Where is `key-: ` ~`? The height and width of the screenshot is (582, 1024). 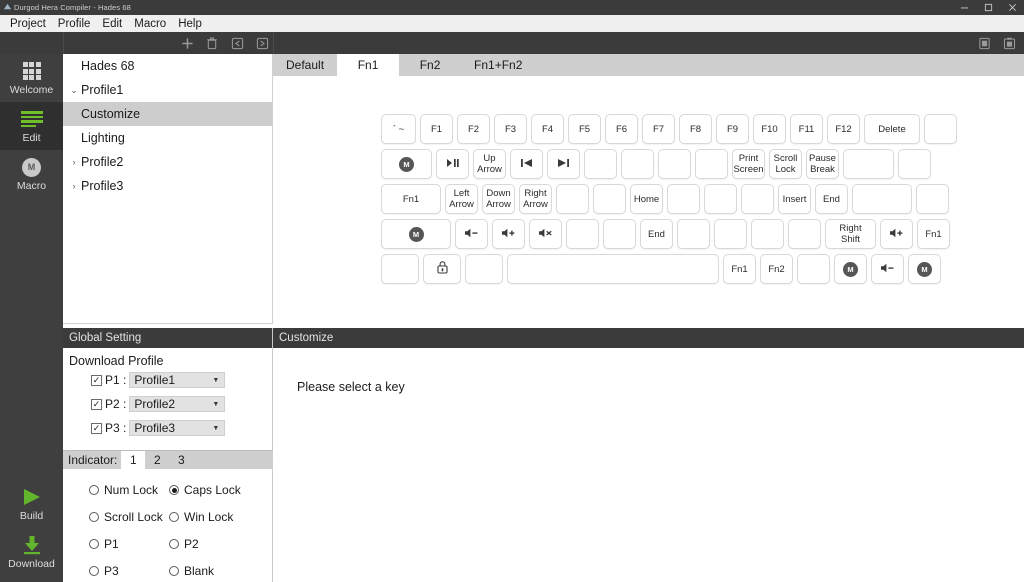
key-: ` ~ is located at coordinates (398, 129).